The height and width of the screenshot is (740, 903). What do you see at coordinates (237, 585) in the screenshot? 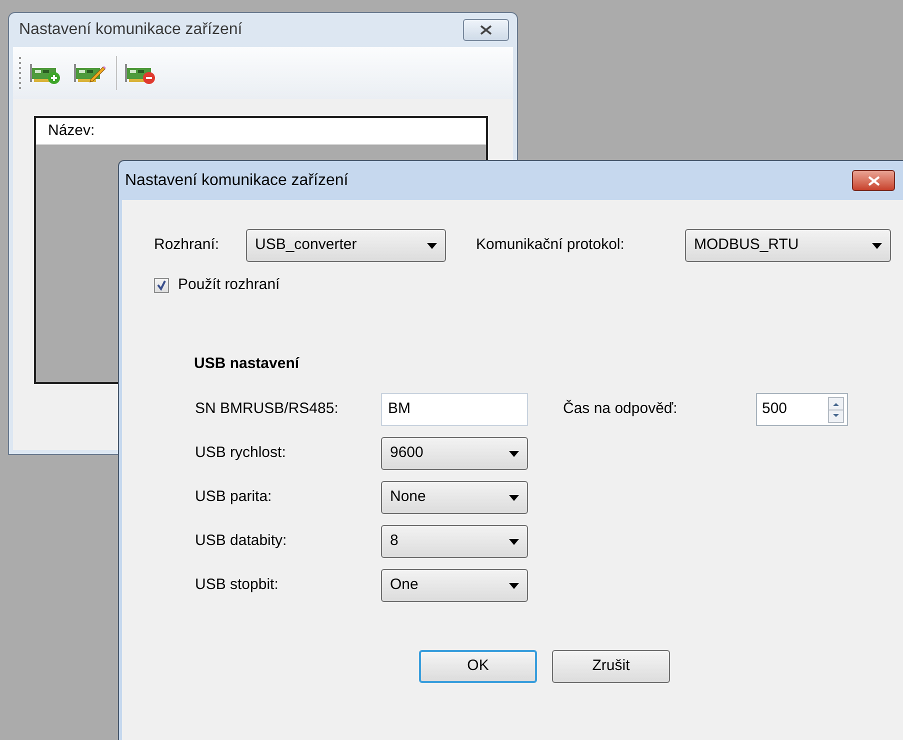
I see `field-label: USB stopbit:` at bounding box center [237, 585].